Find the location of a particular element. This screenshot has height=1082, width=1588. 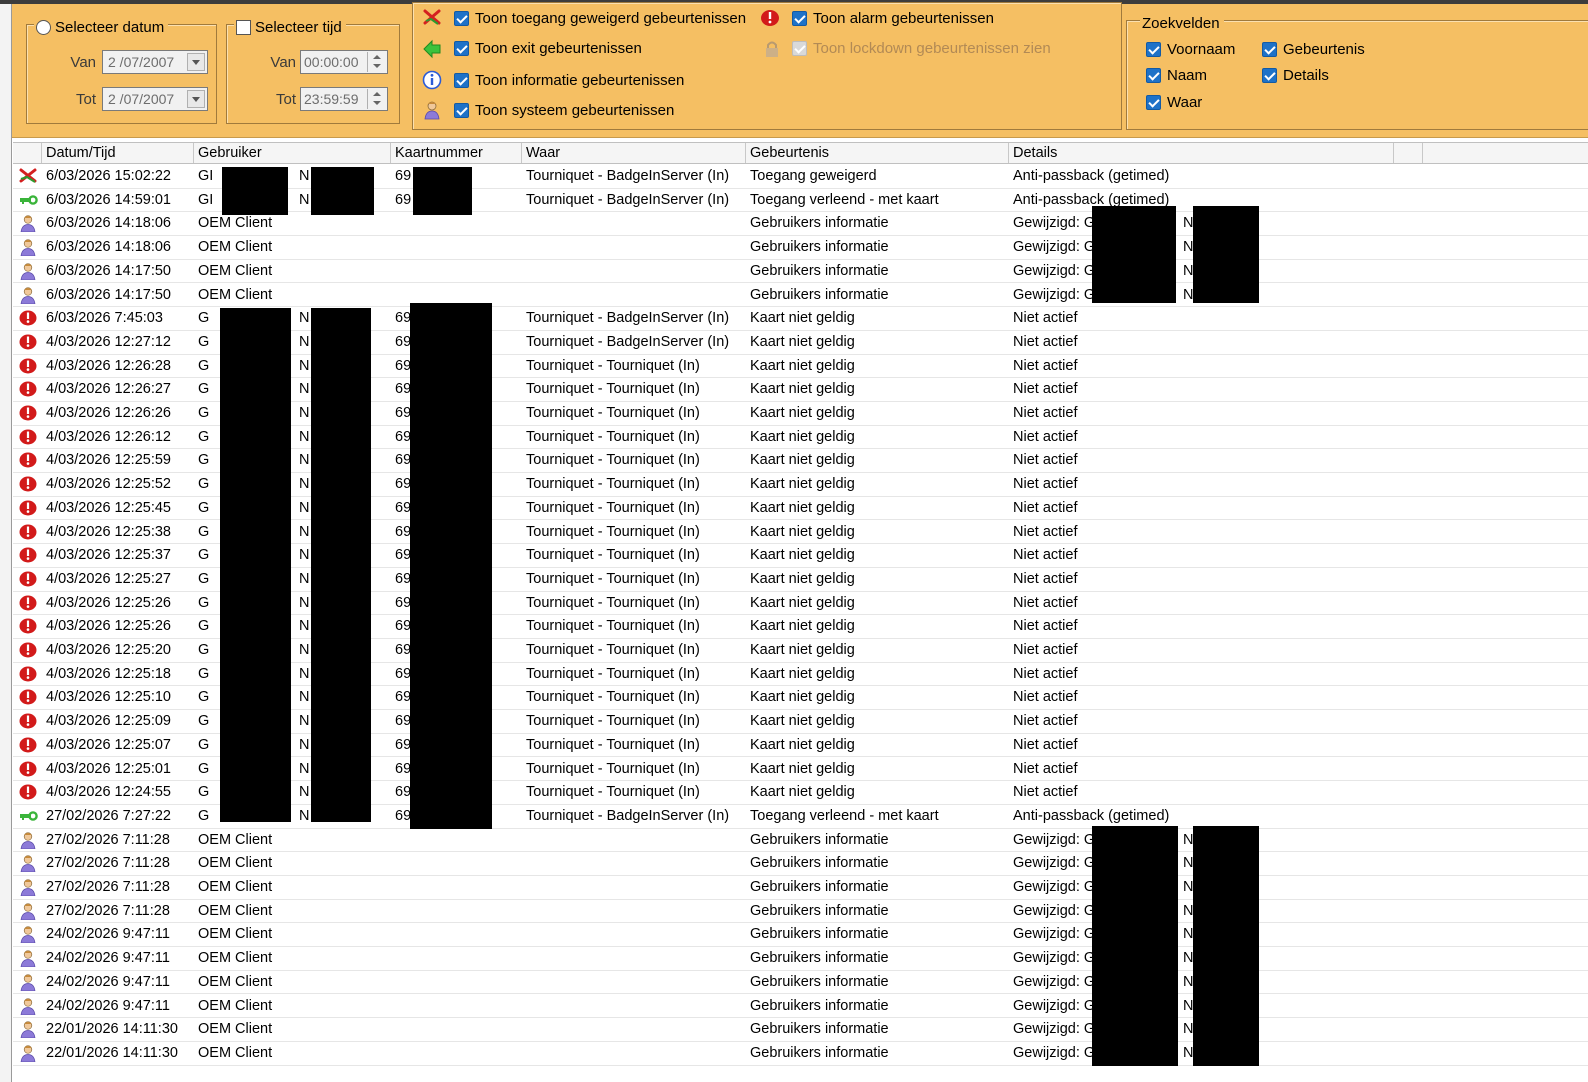

date-filter-radio: Selecteer datum is located at coordinates (101, 27).